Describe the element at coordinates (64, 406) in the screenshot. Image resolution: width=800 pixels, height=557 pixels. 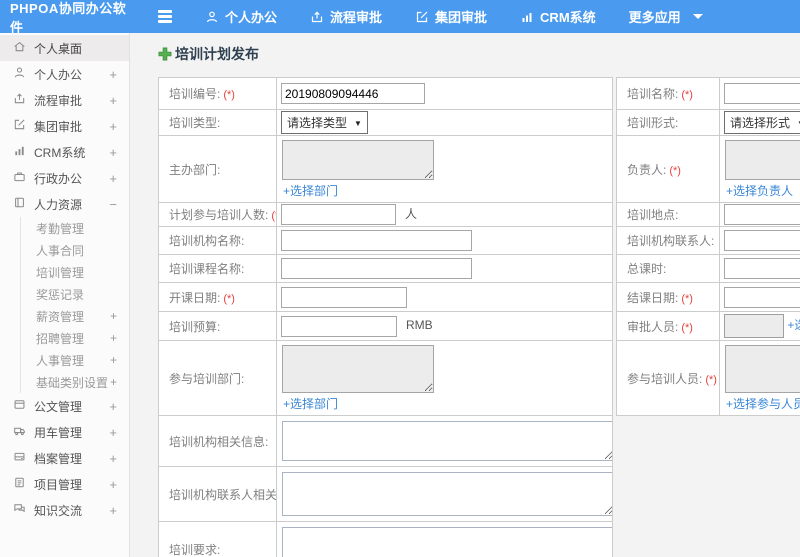
I see `sidebar-item-documents: 公文管理 +` at that location.